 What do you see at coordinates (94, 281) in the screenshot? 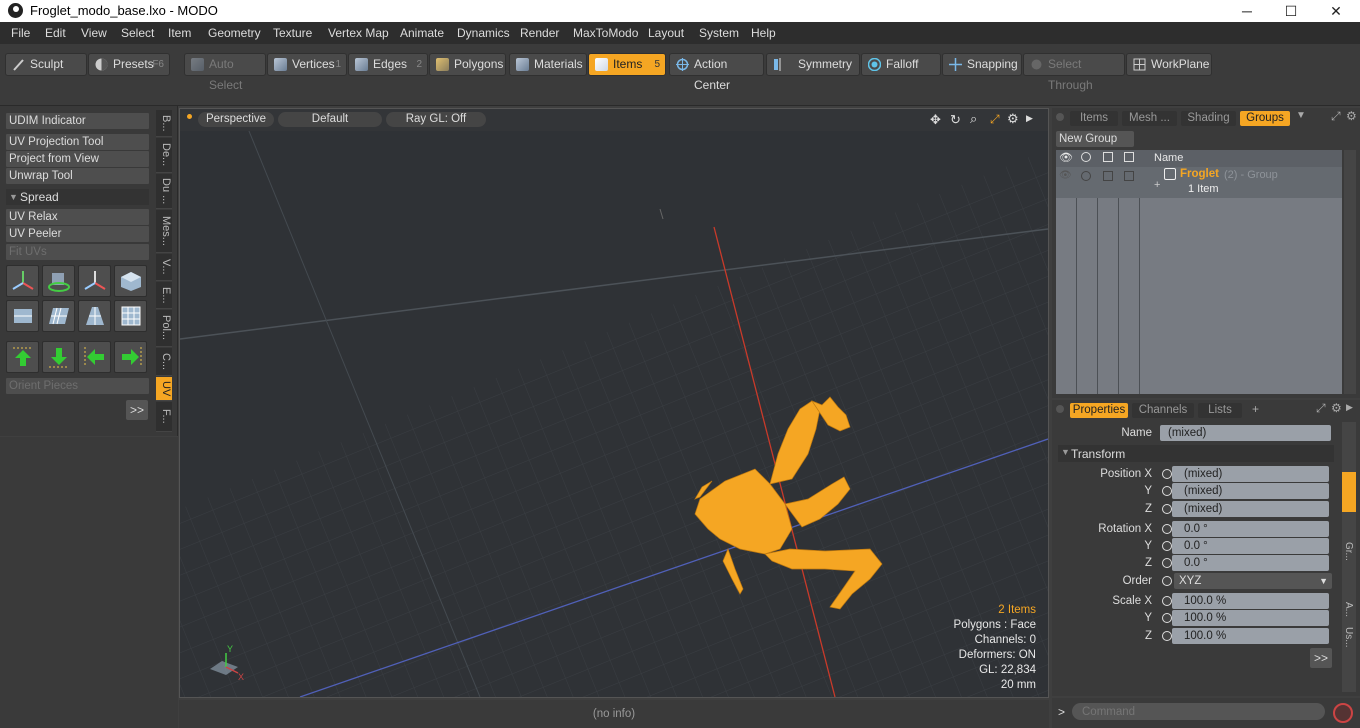
I see `uv-scale-tool-button` at bounding box center [94, 281].